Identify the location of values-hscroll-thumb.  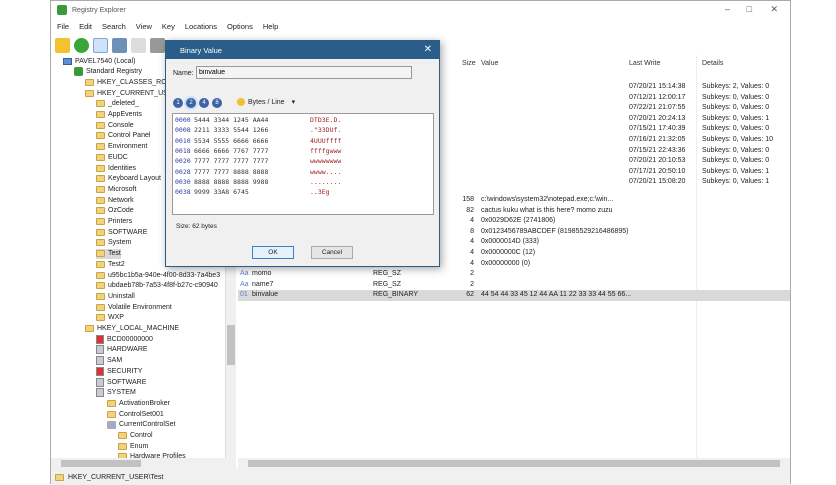
(514, 463).